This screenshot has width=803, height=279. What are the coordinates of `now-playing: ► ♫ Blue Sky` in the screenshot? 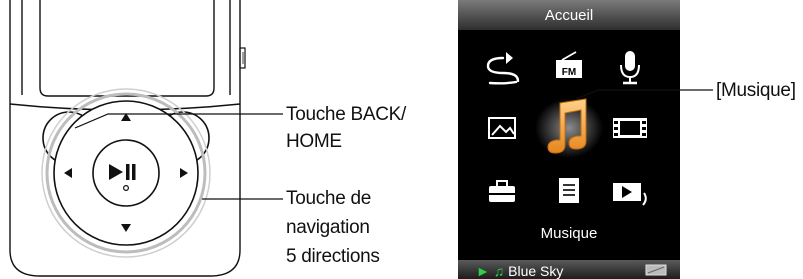 It's located at (519, 271).